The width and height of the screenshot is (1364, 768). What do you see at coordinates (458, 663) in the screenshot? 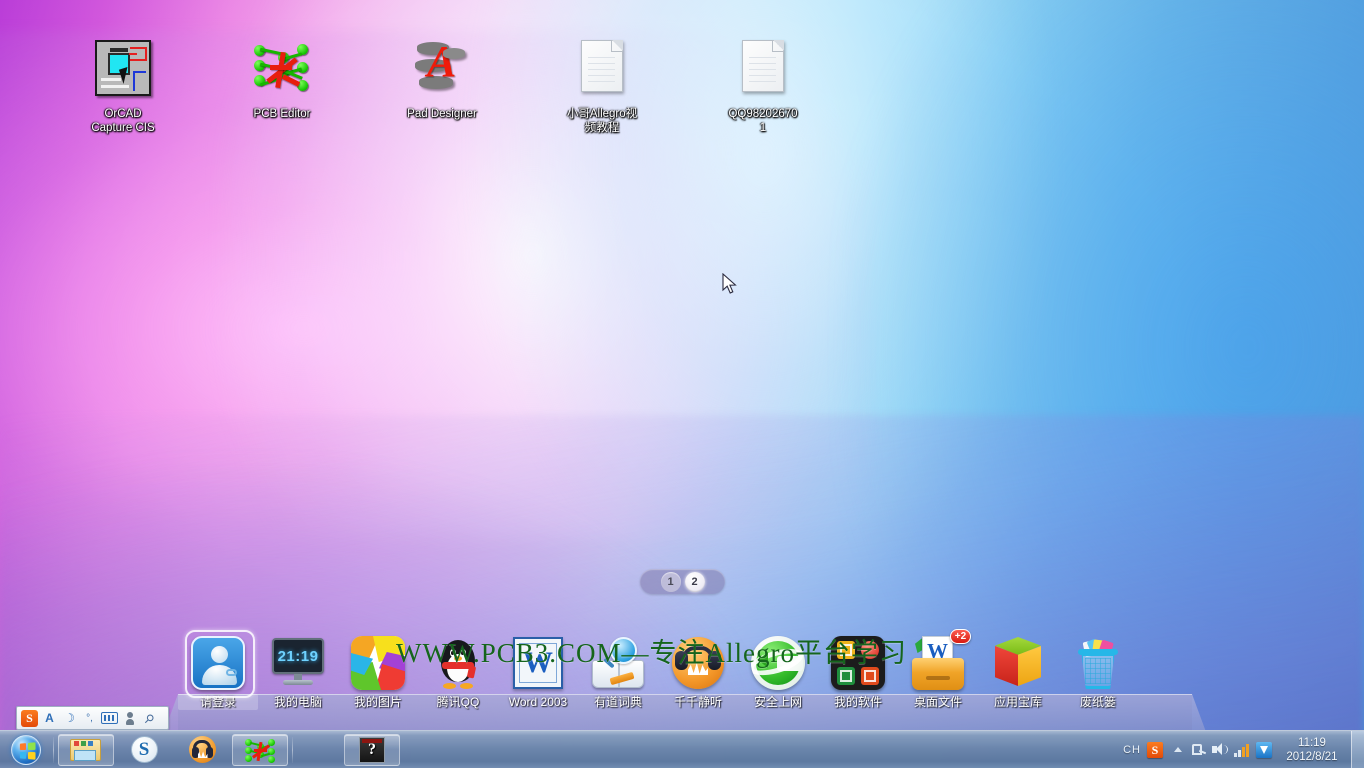
I see `qq-penguin-icon` at bounding box center [458, 663].